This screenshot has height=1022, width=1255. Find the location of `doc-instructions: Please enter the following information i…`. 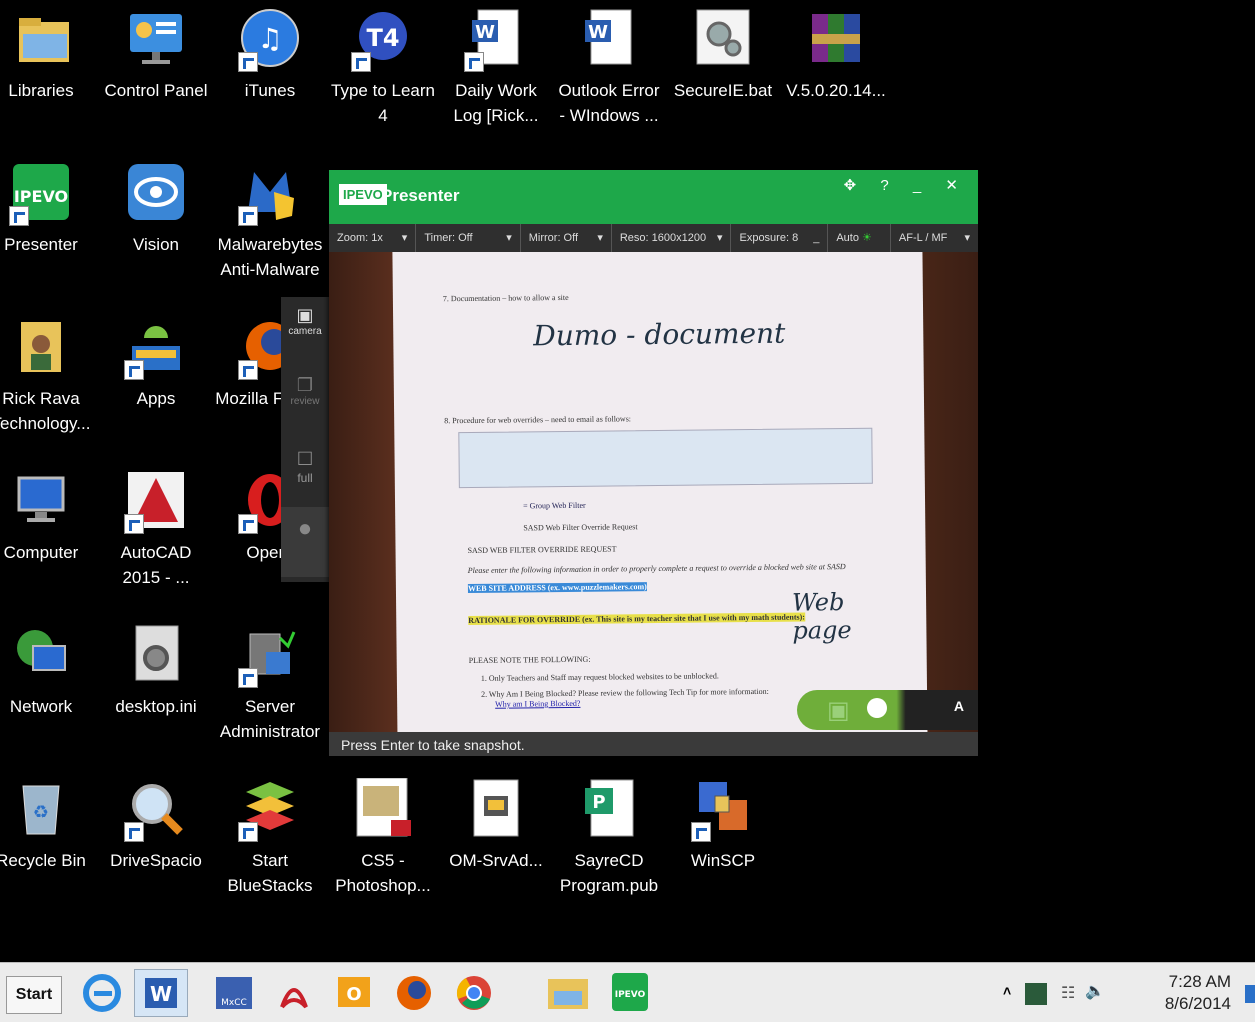

doc-instructions: Please enter the following information i… is located at coordinates (656, 569).